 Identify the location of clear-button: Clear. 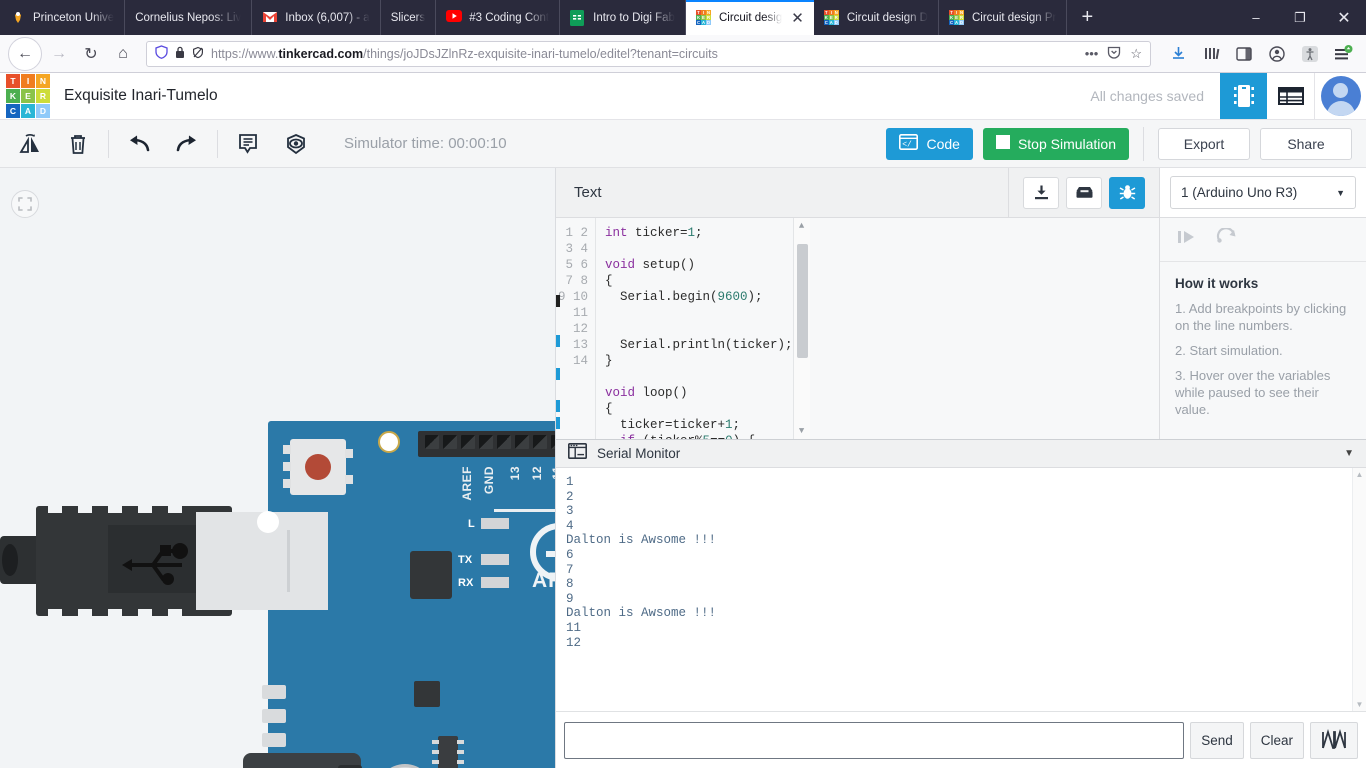
(1276, 740).